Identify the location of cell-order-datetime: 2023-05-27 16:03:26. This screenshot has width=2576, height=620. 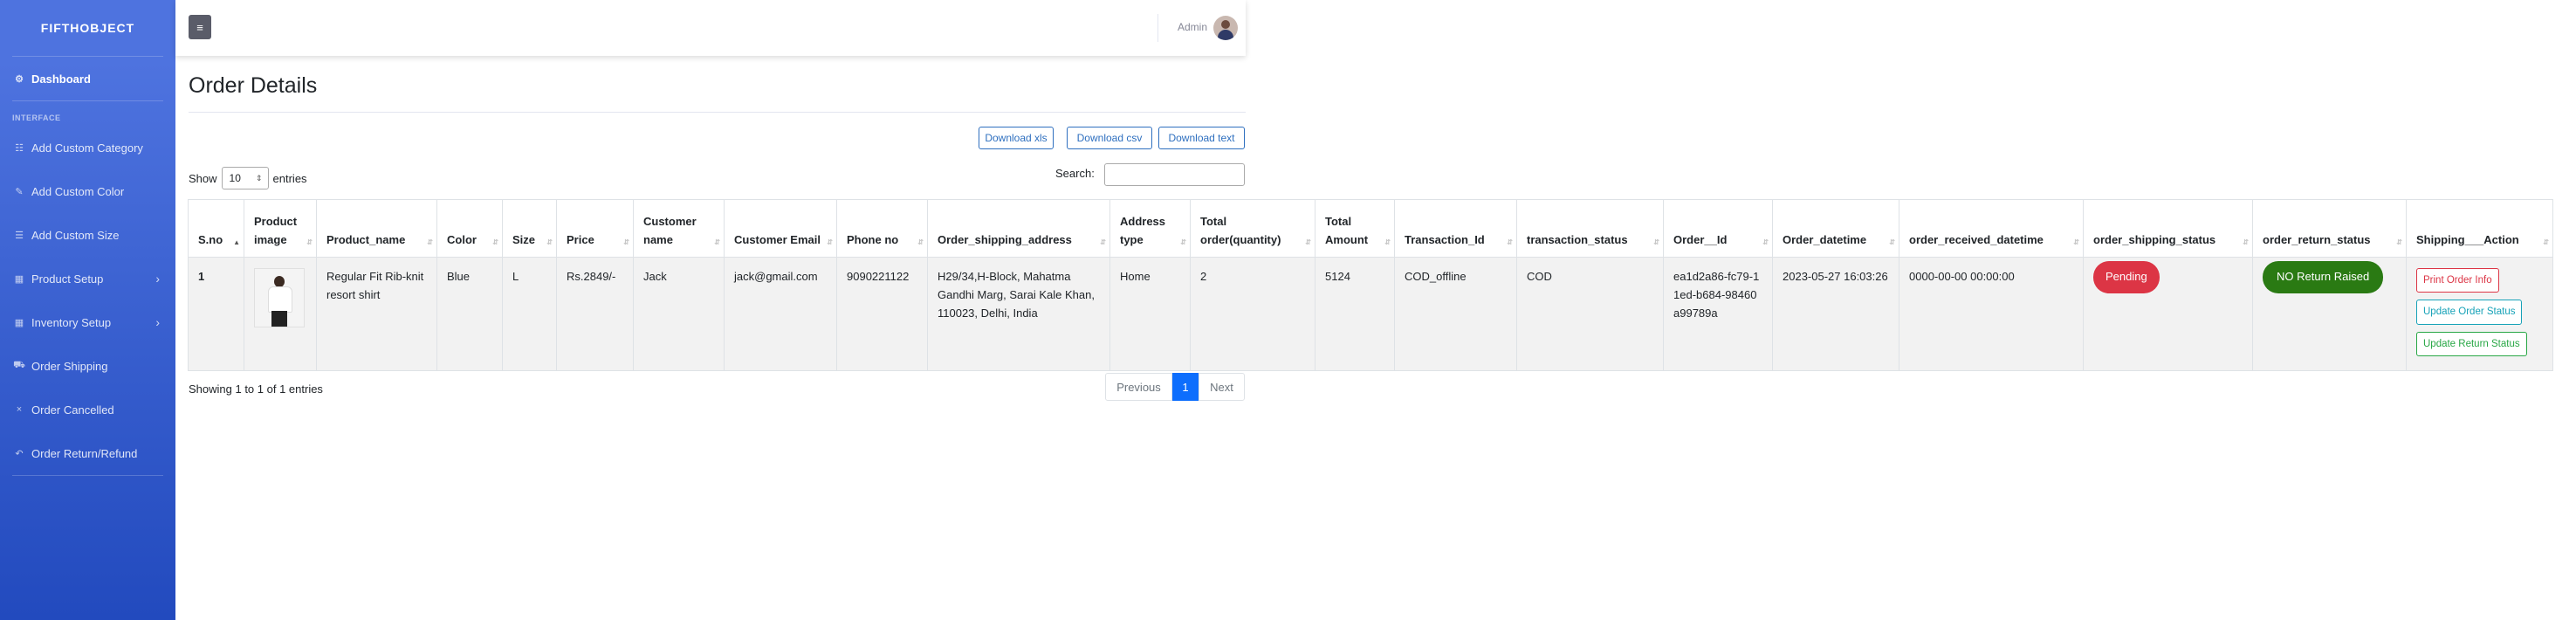
(1836, 314).